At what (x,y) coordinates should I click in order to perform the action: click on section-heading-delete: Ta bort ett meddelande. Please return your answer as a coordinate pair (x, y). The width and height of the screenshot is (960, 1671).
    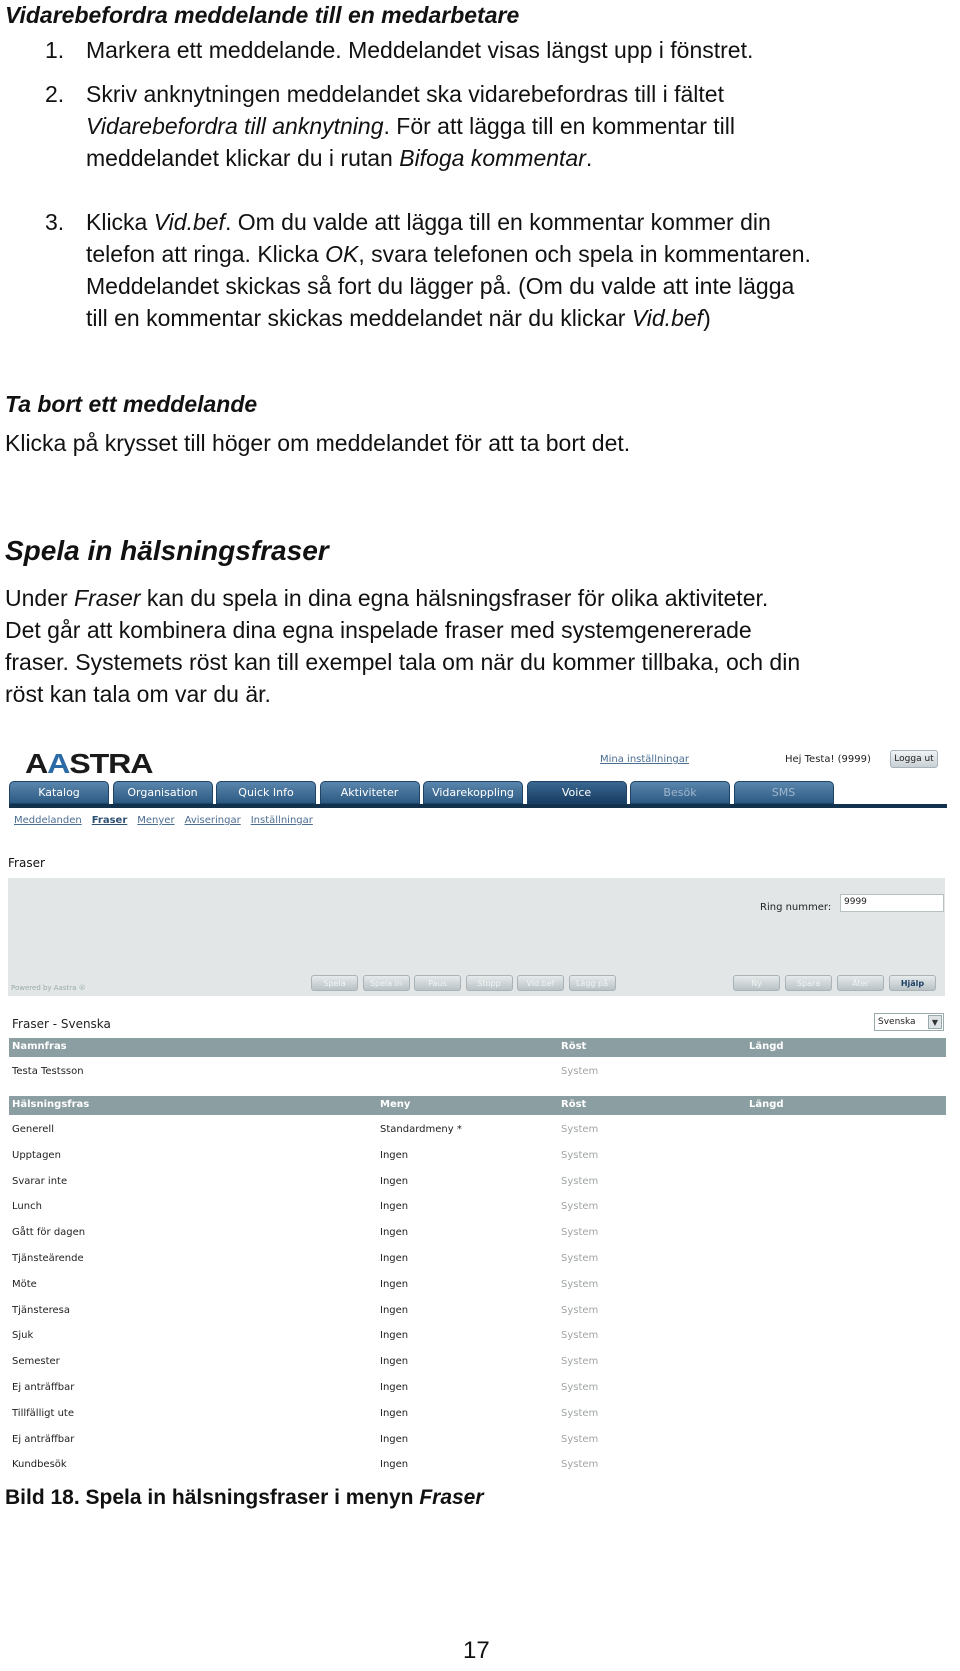
    Looking at the image, I should click on (131, 404).